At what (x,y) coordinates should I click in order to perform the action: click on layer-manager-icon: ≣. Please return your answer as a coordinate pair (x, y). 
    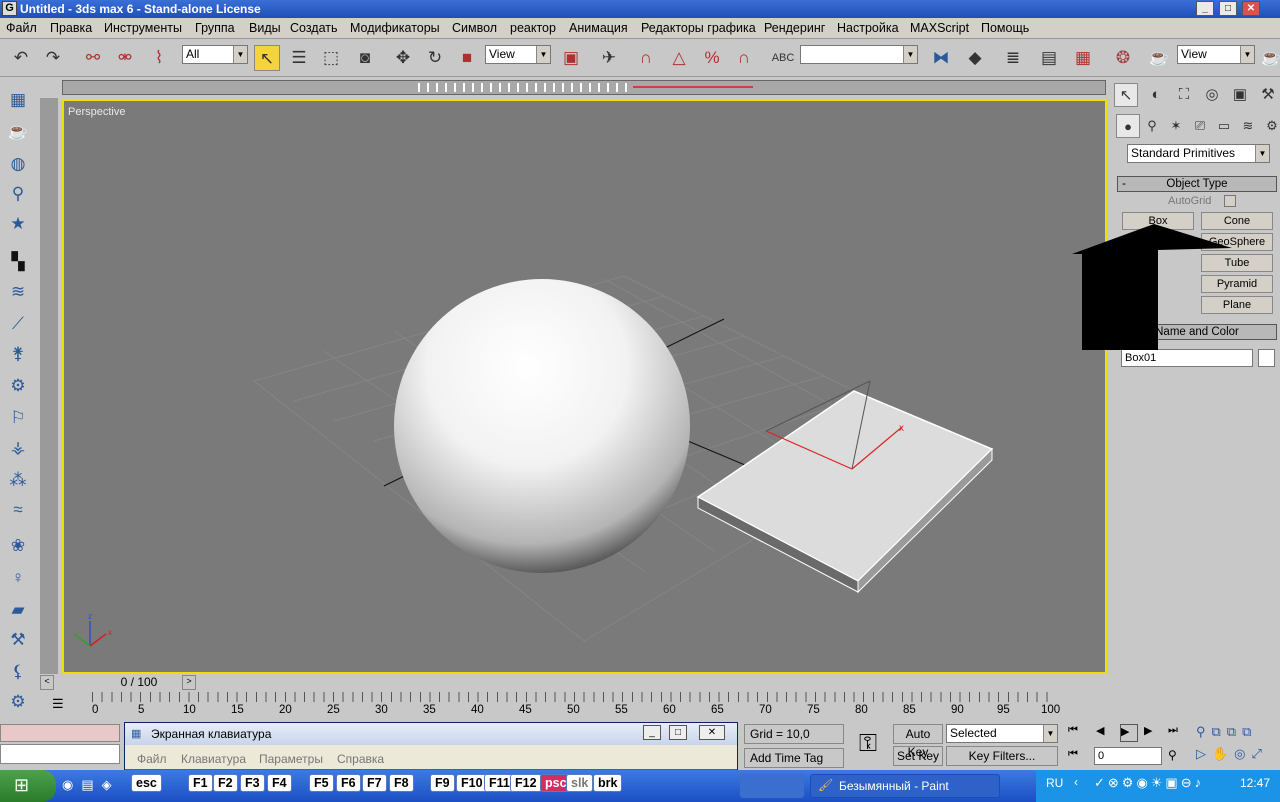
    Looking at the image, I should click on (1013, 58).